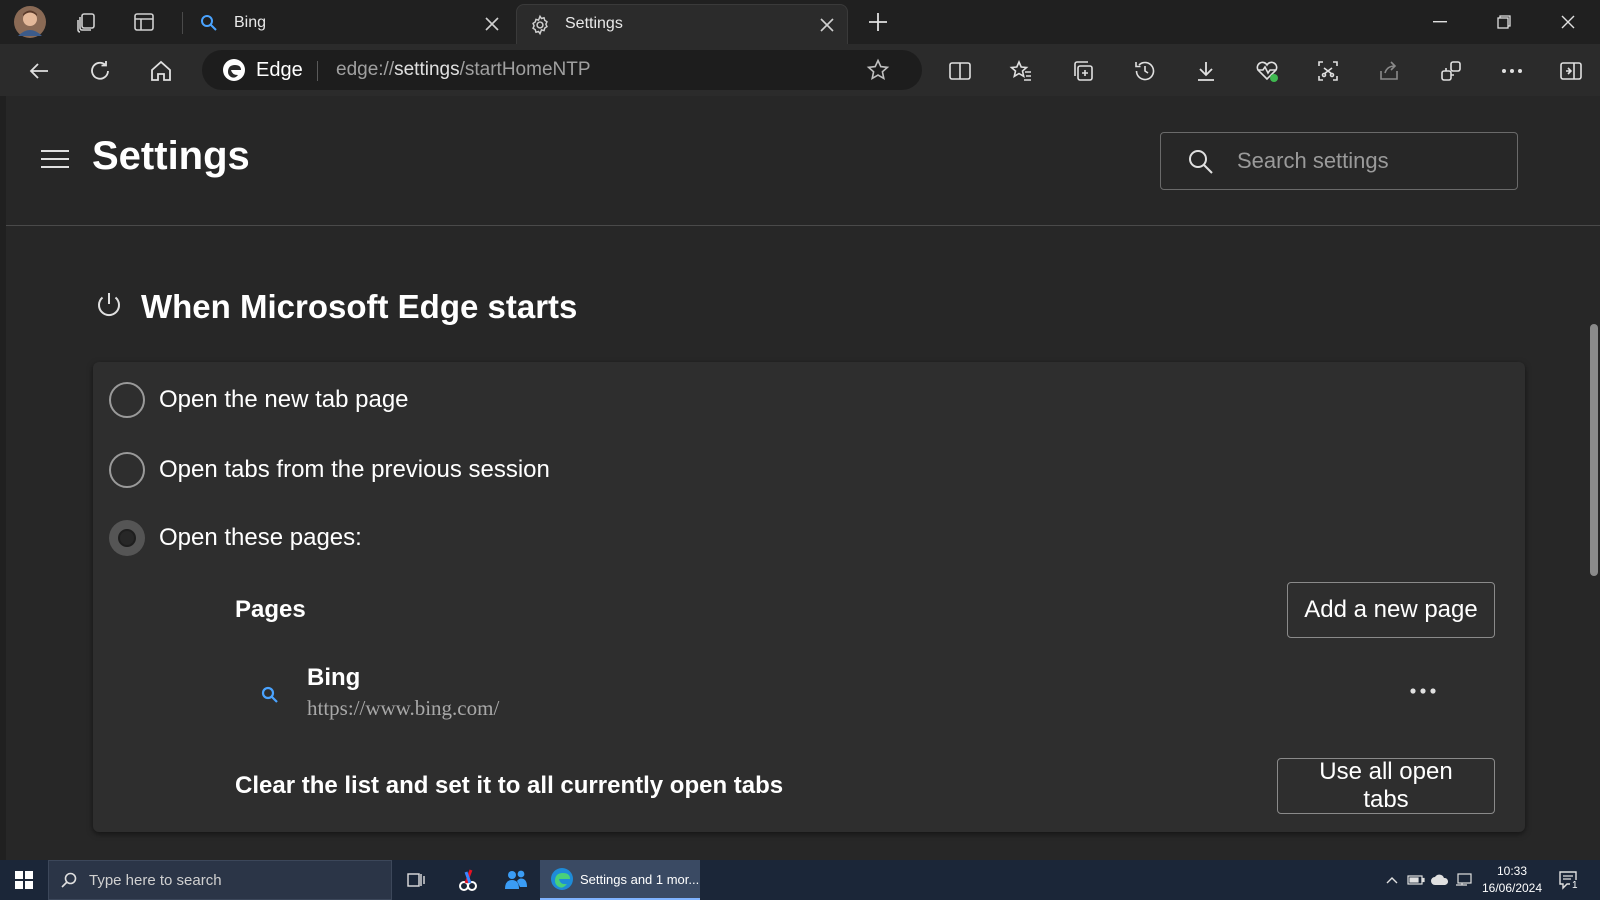 This screenshot has width=1600, height=900. Describe the element at coordinates (127, 400) in the screenshot. I see `radio-new-tab-page` at that location.